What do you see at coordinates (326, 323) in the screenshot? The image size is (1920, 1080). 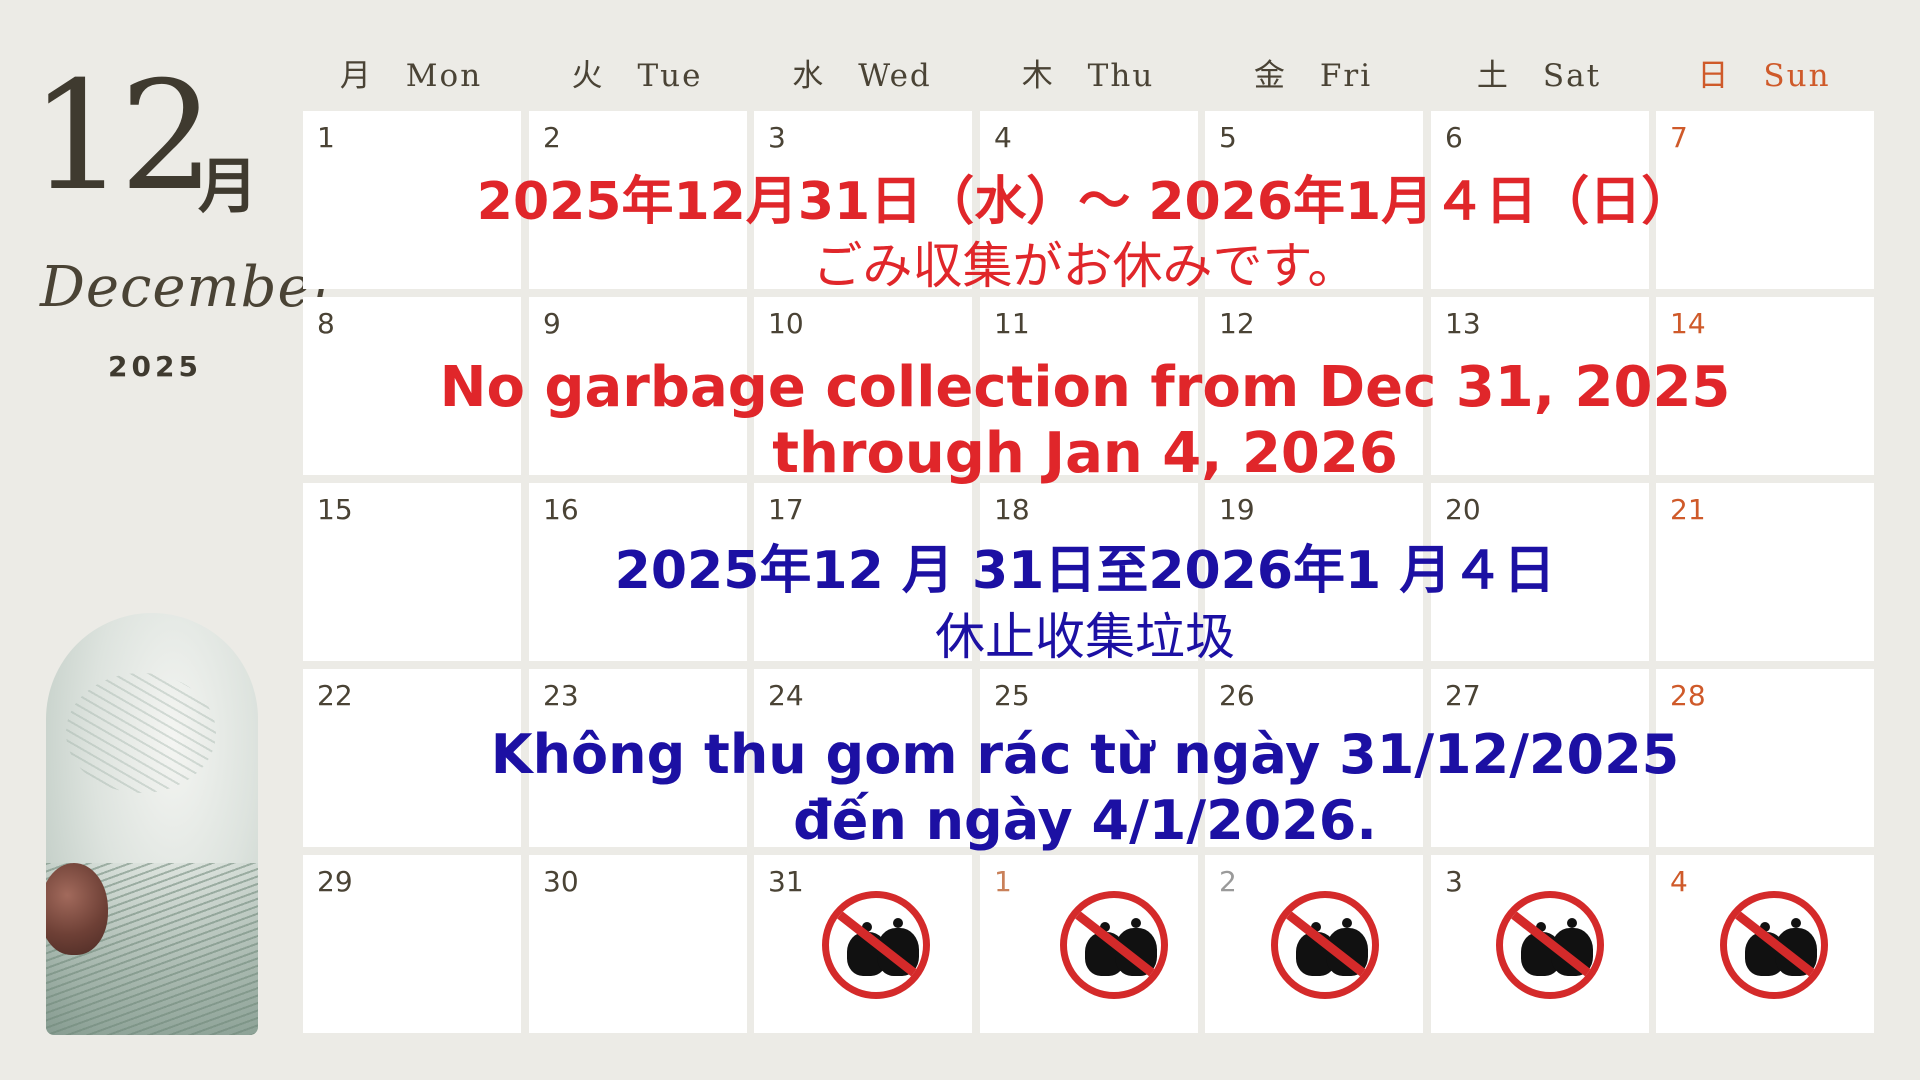 I see `day-number: 8` at bounding box center [326, 323].